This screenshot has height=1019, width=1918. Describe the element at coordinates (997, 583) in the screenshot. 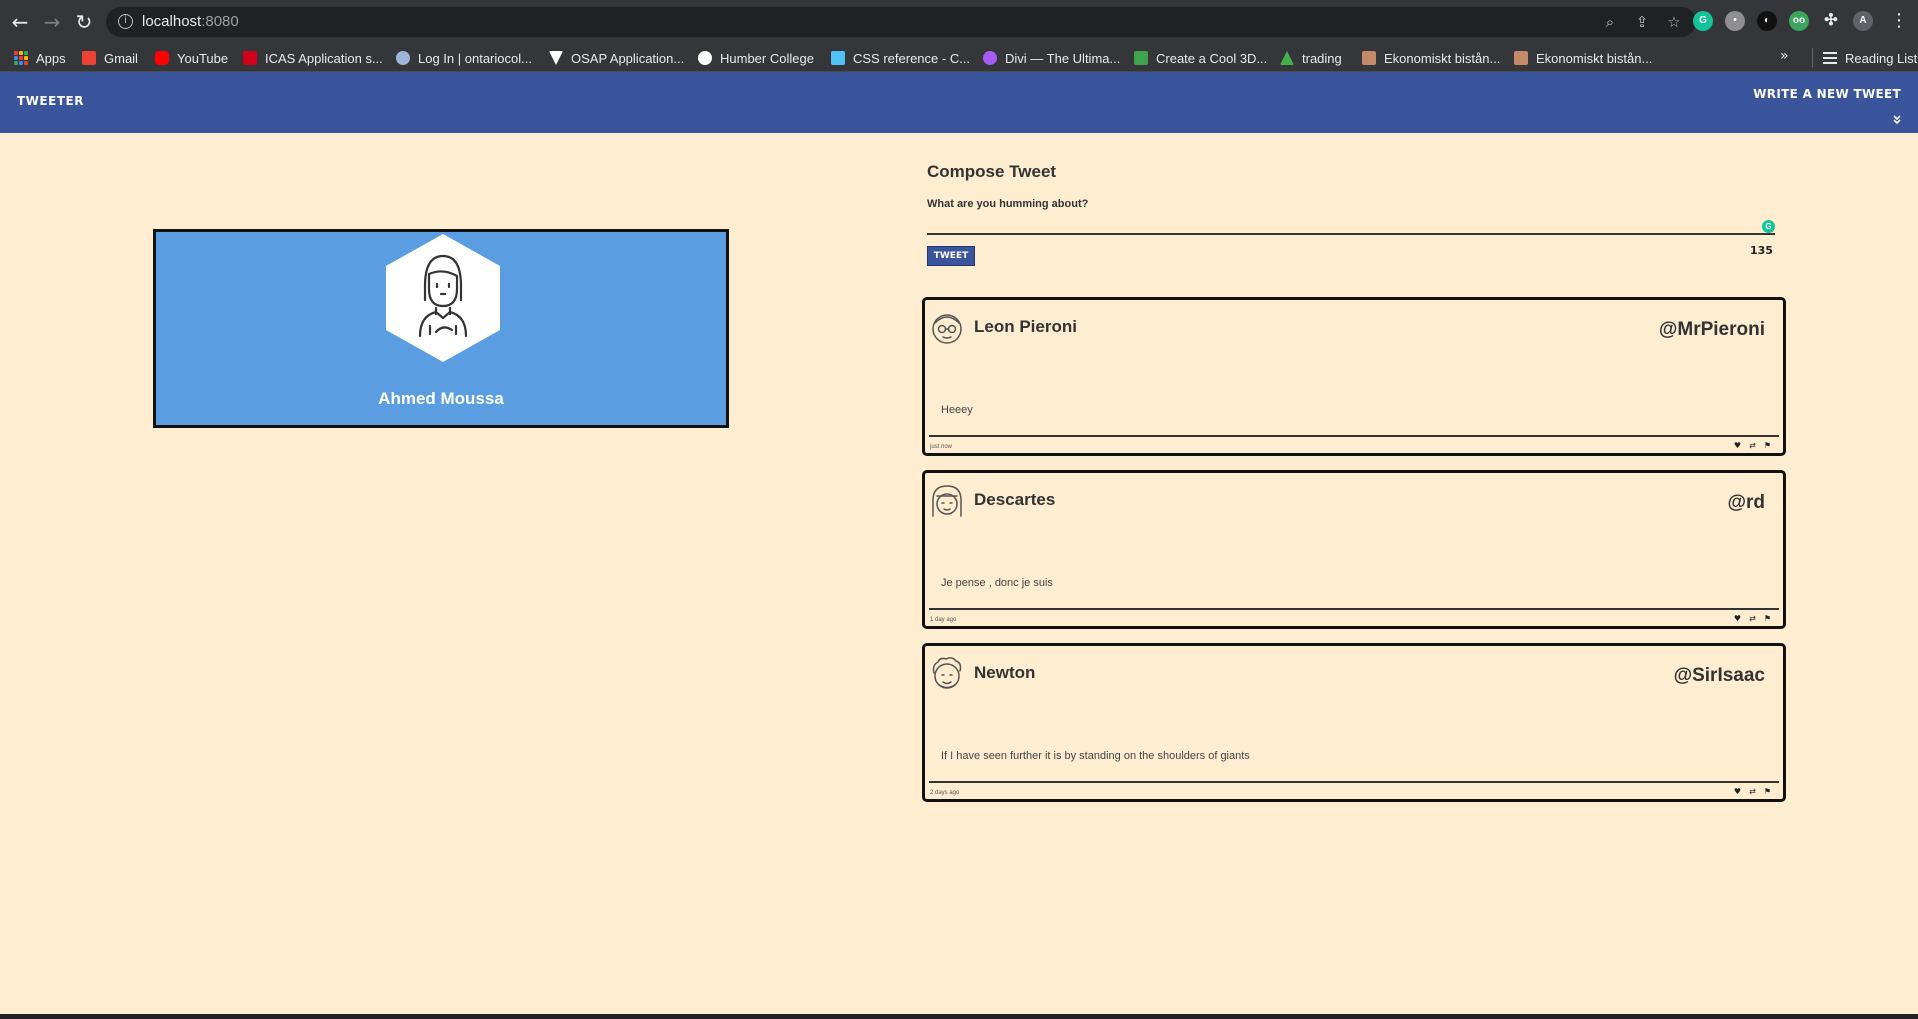

I see `tweet-text: Je pense , donc je suis` at that location.